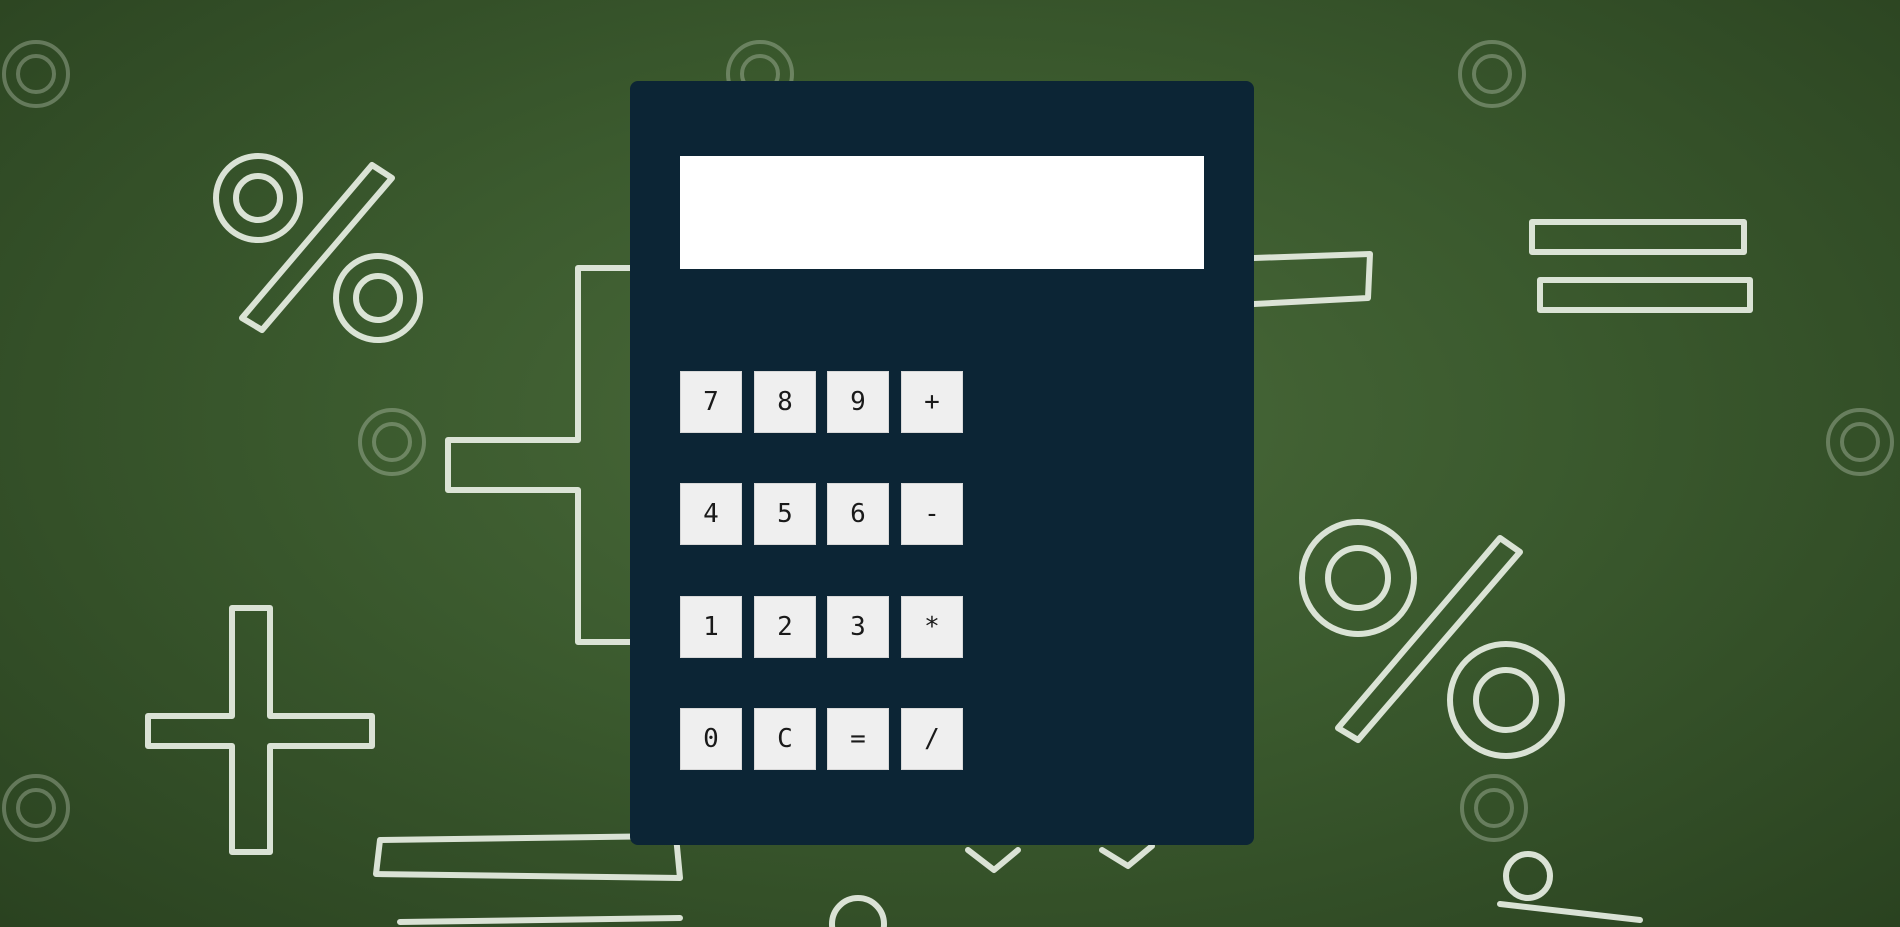 The width and height of the screenshot is (1900, 927). I want to click on key-0: 0, so click(711, 739).